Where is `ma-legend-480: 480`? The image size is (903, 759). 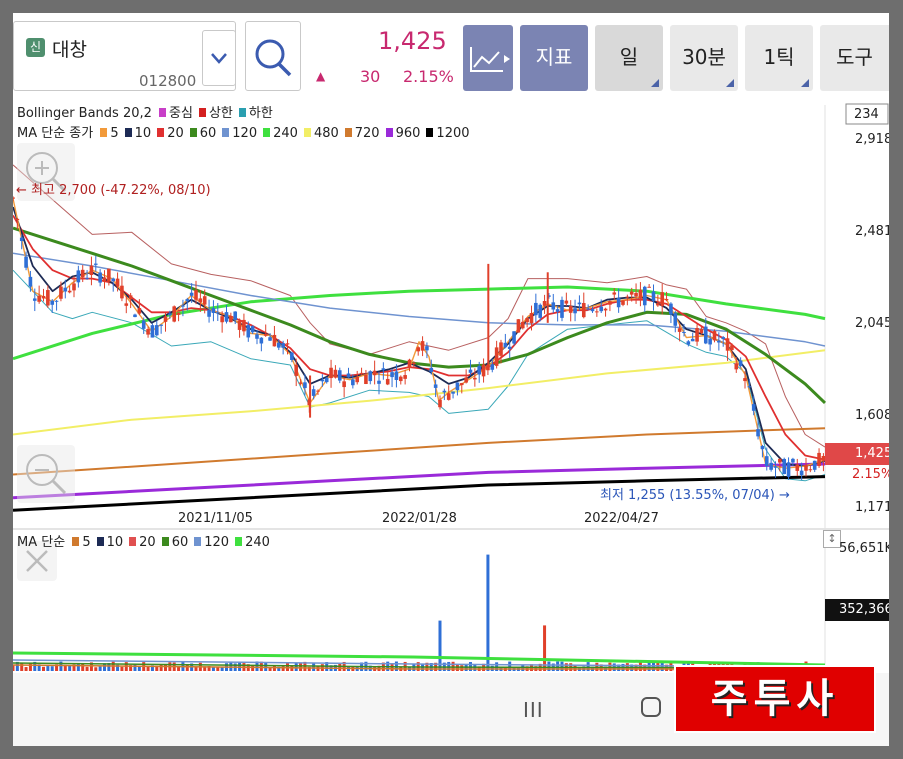 ma-legend-480: 480 is located at coordinates (322, 133).